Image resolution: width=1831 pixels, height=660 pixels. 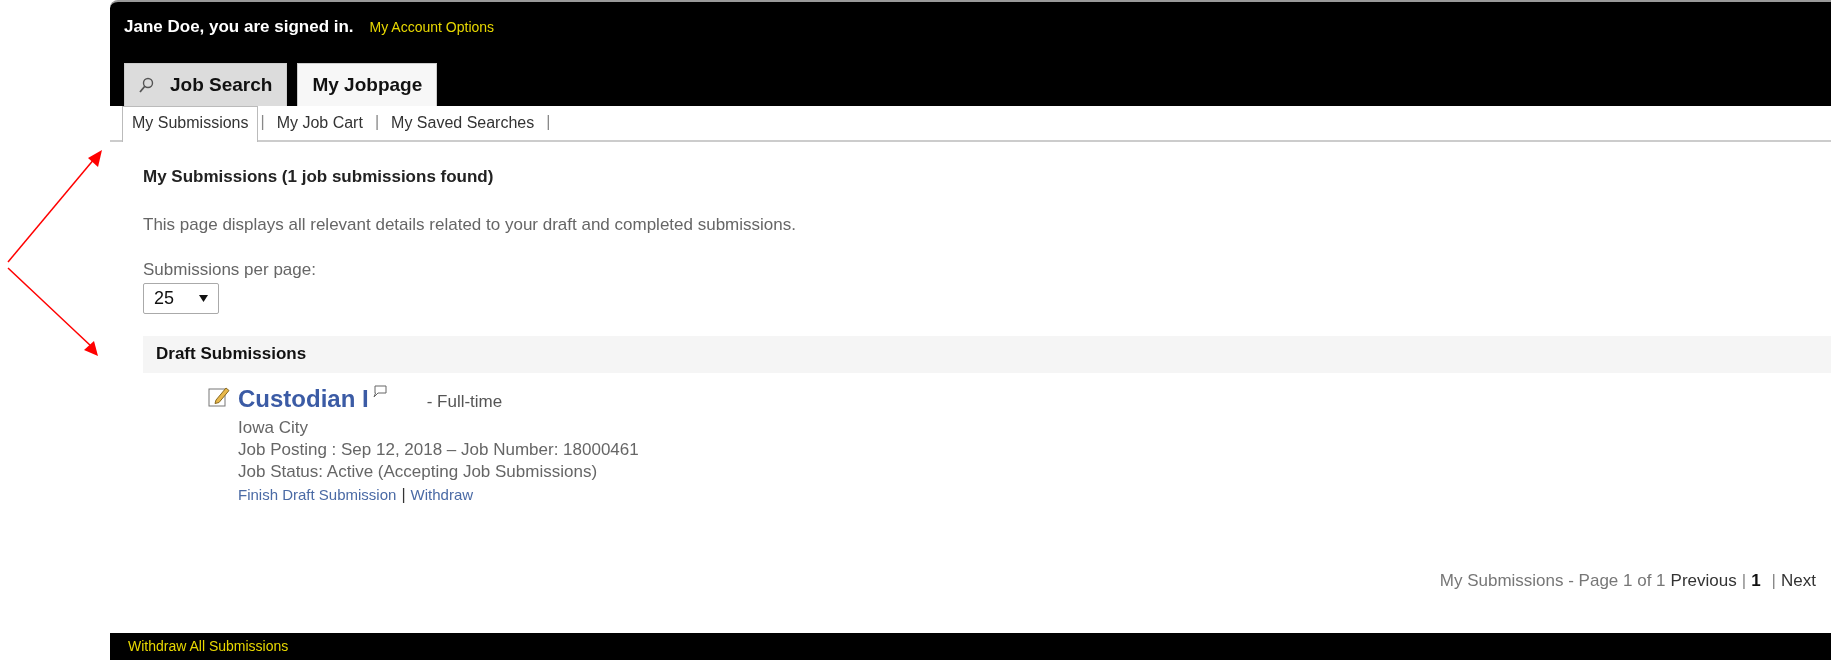 What do you see at coordinates (181, 298) in the screenshot?
I see `per-page-select: 25` at bounding box center [181, 298].